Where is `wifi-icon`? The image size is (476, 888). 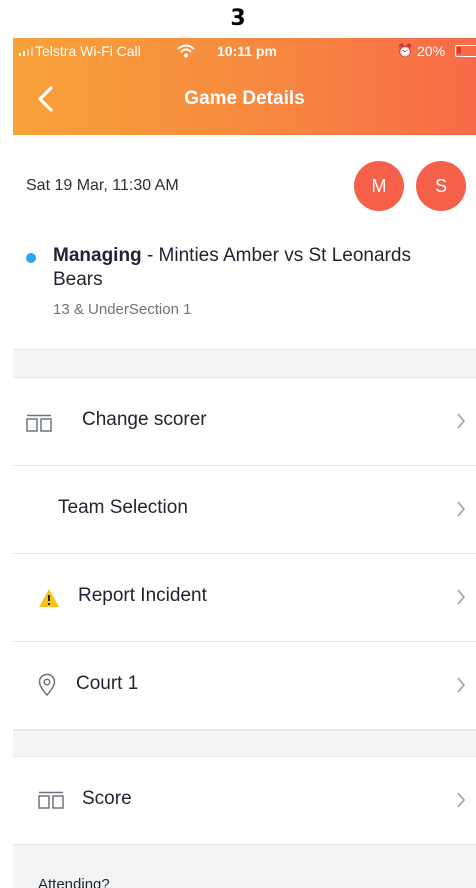
wifi-icon is located at coordinates (186, 51).